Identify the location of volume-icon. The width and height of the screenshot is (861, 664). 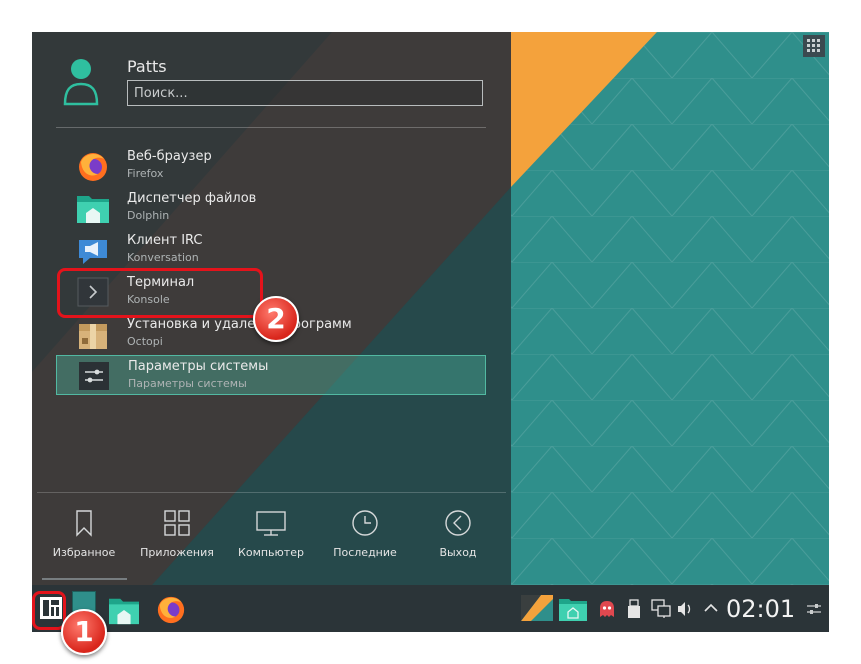
(685, 609).